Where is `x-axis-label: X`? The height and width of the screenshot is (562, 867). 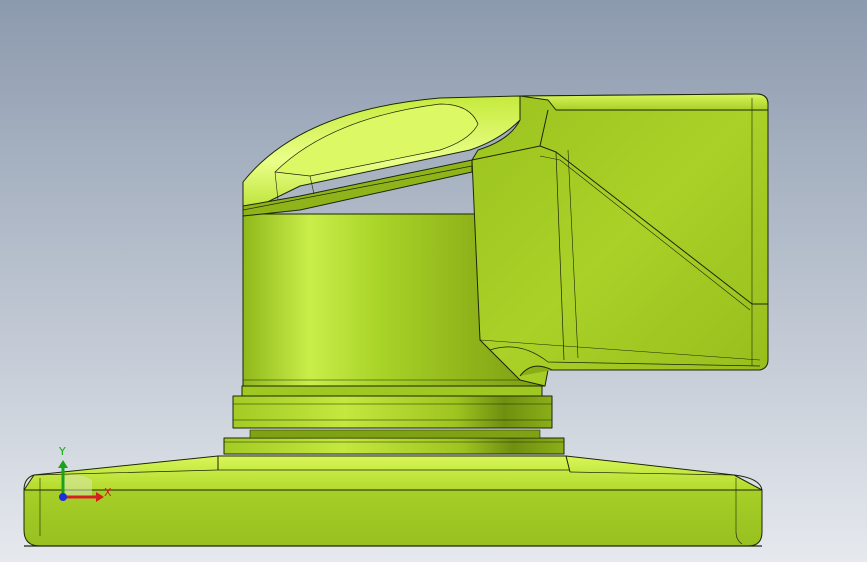
x-axis-label: X is located at coordinates (108, 492).